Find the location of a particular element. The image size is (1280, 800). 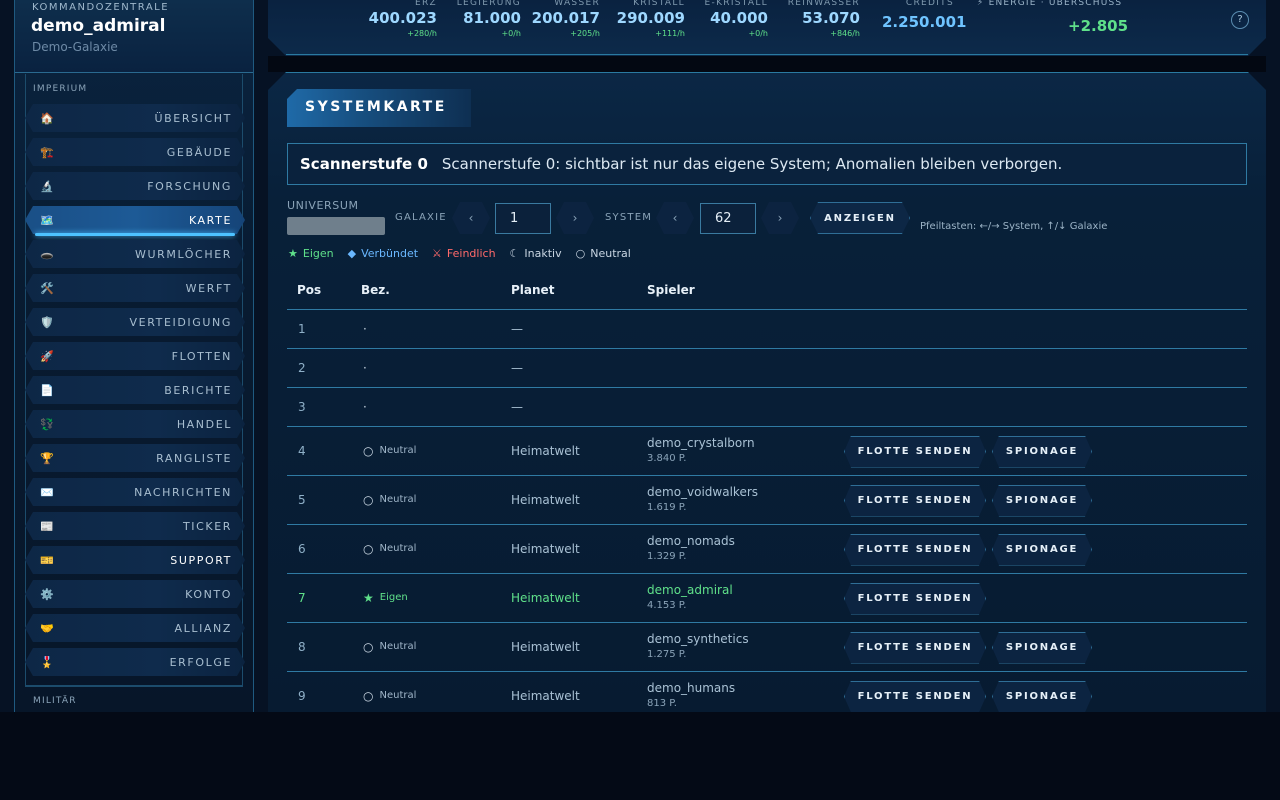

sidebar-item-label: WERFT is located at coordinates (208, 288).